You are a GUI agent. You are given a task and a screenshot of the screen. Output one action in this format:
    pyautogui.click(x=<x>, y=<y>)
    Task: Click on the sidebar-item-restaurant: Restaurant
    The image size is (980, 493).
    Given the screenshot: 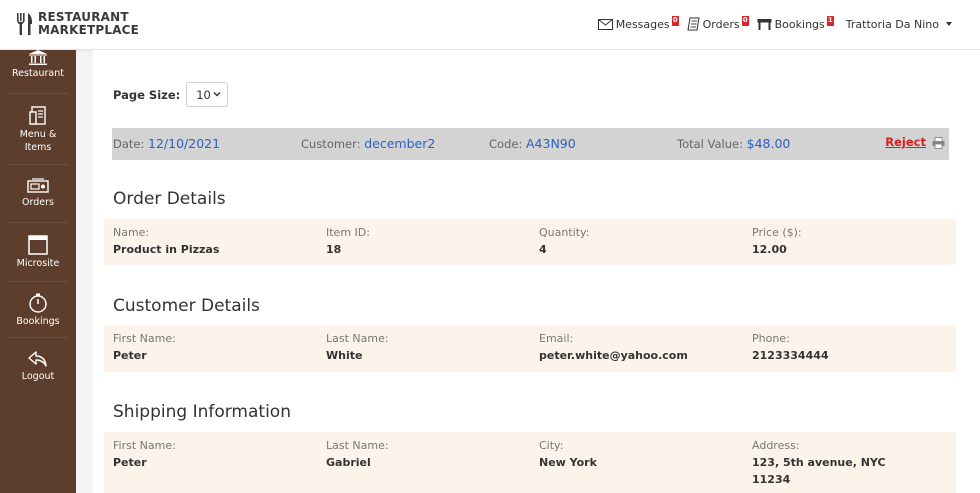 What is the action you would take?
    pyautogui.click(x=38, y=65)
    